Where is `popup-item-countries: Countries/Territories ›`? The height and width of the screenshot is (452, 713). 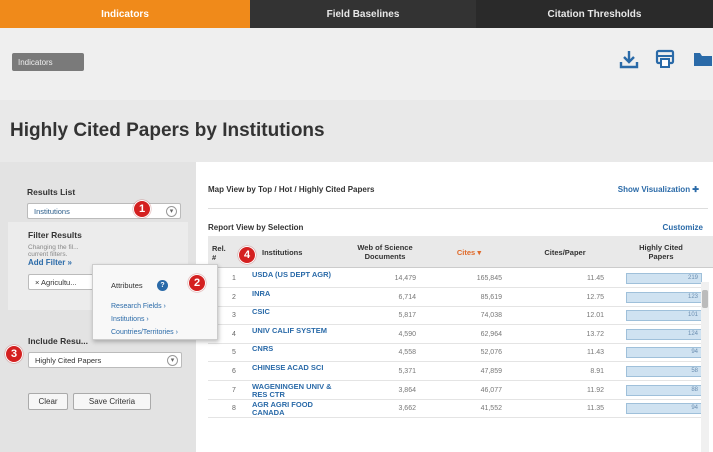
popup-item-countries: Countries/Territories › is located at coordinates (144, 332).